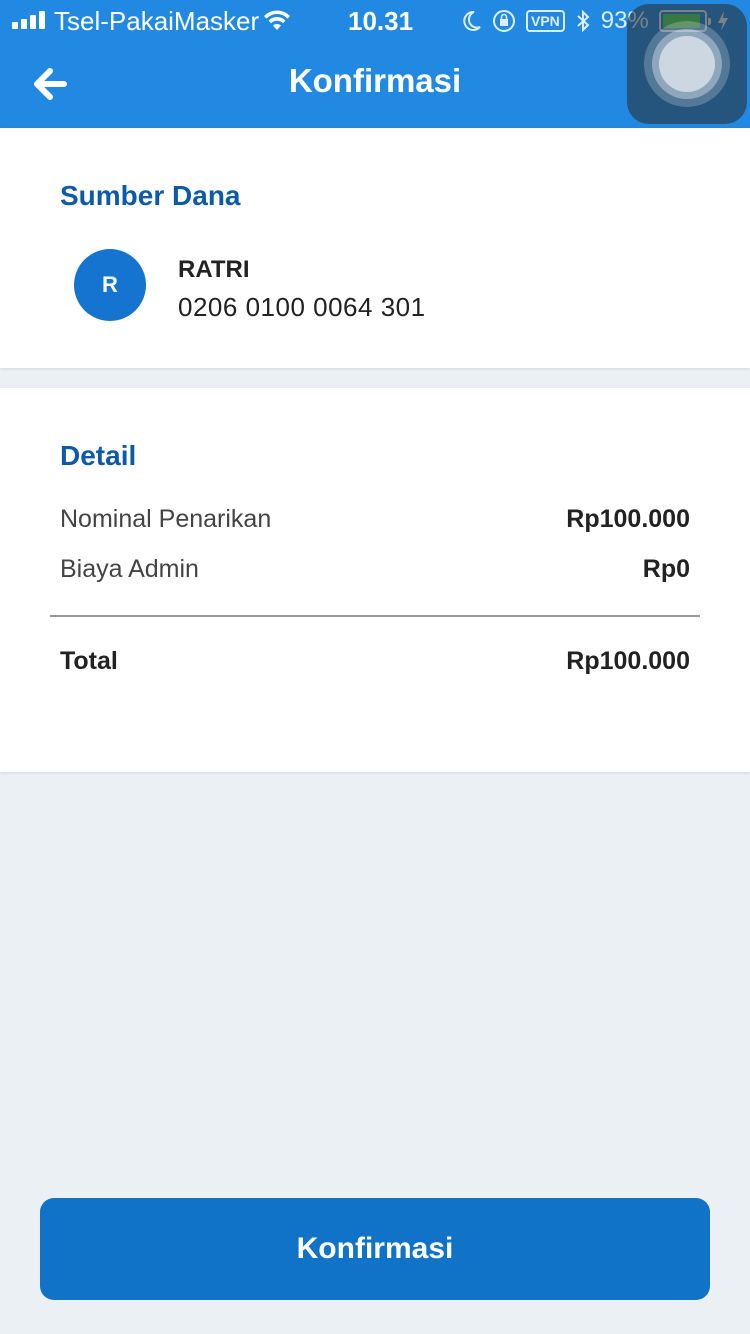 The height and width of the screenshot is (1334, 750). What do you see at coordinates (110, 285) in the screenshot?
I see `avatar: R` at bounding box center [110, 285].